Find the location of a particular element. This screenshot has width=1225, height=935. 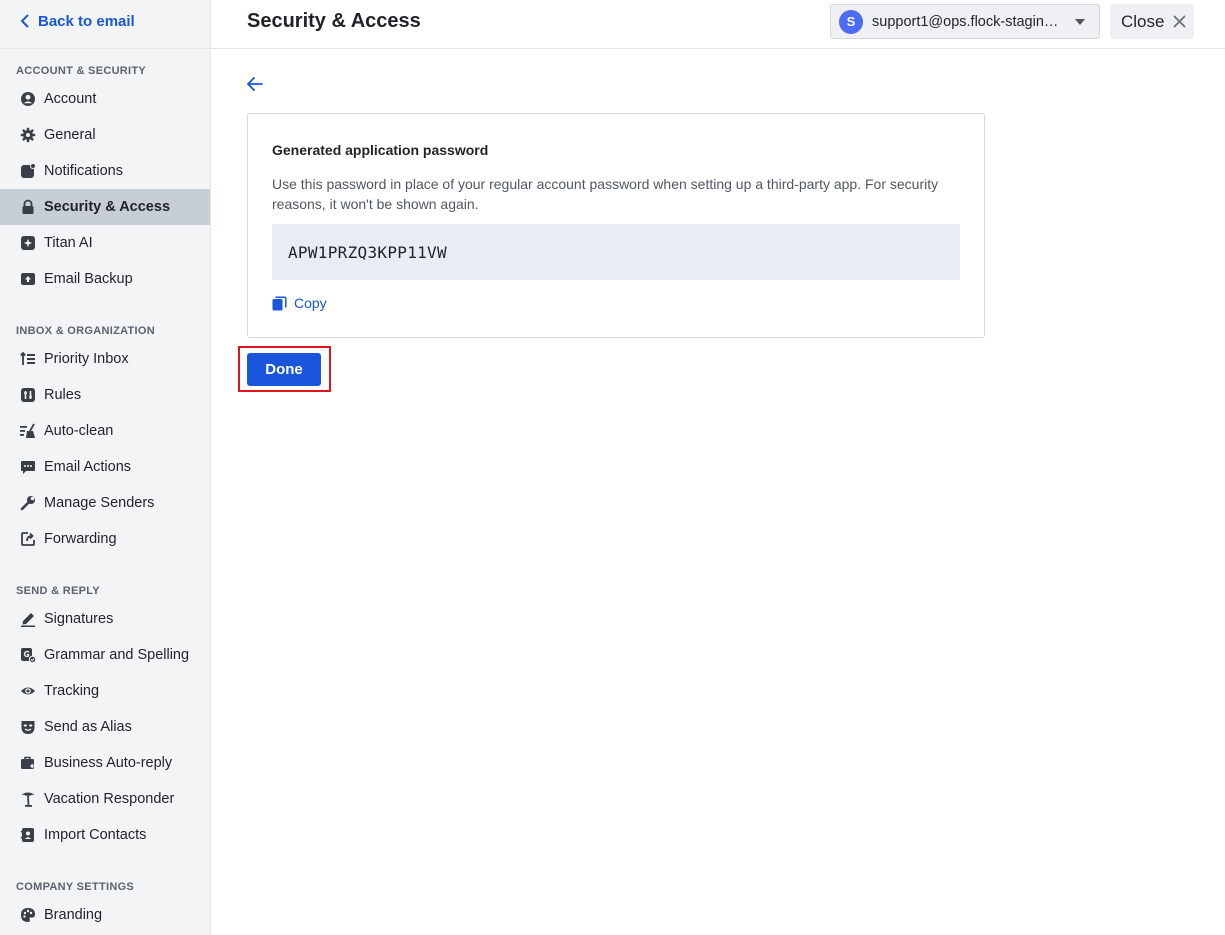

sidebar-item-vacation-responder: Vacation Responder is located at coordinates (105, 799).